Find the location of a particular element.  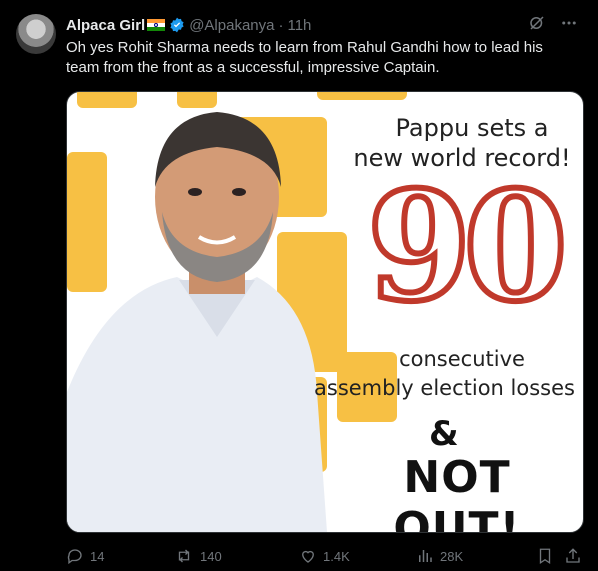

like-icon is located at coordinates (308, 556).